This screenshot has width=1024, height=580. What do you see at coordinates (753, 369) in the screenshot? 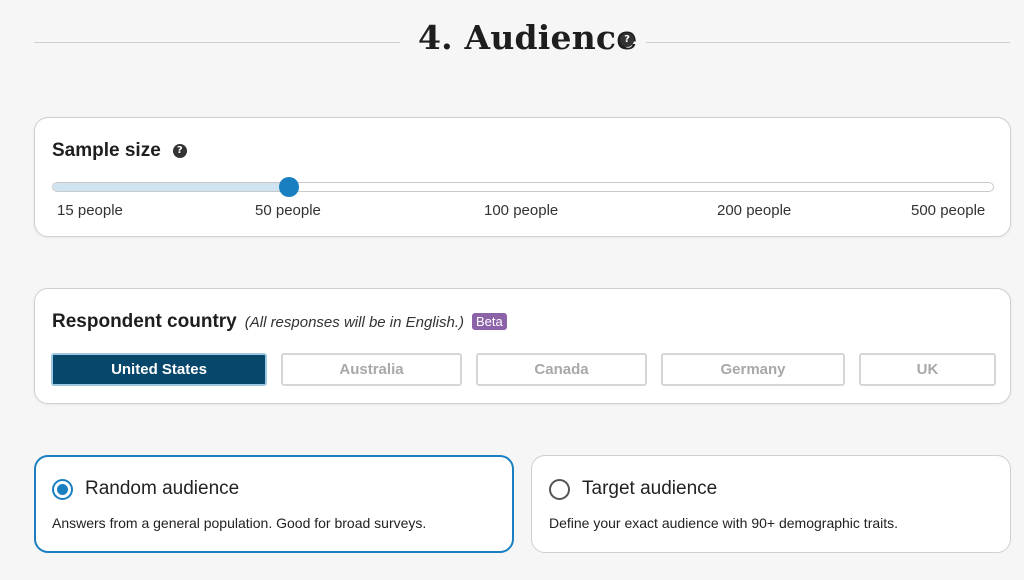
I see `country-button-germany: Germany` at bounding box center [753, 369].